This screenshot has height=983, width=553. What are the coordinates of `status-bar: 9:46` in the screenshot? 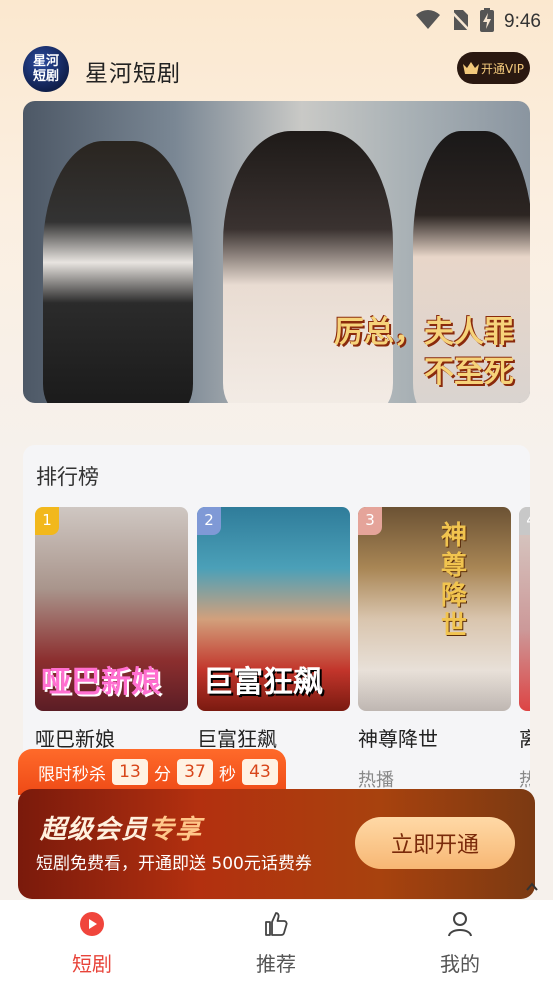 It's located at (276, 20).